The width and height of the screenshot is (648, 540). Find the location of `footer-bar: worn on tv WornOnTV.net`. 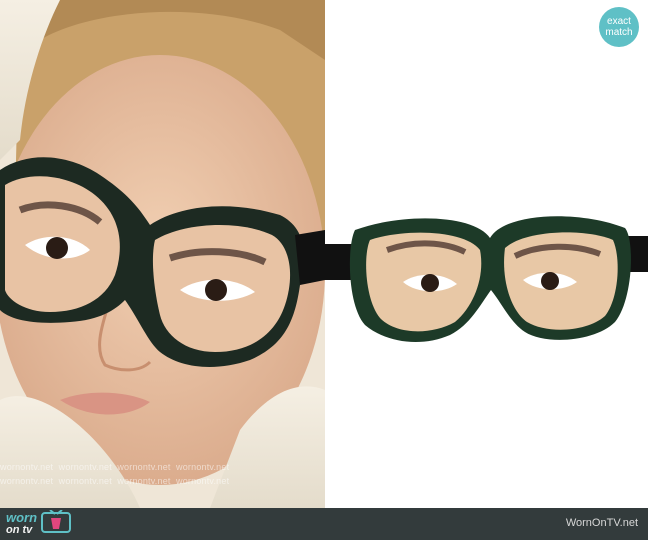

footer-bar: worn on tv WornOnTV.net is located at coordinates (324, 524).